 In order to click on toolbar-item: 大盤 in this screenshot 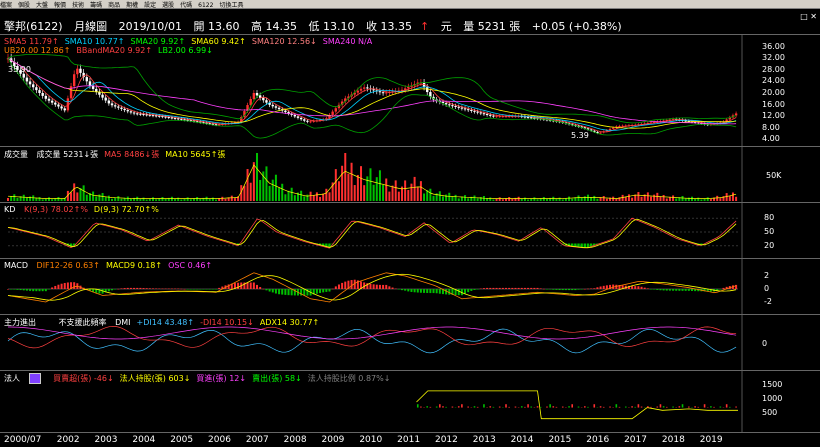, I will do `click(42, 5)`.